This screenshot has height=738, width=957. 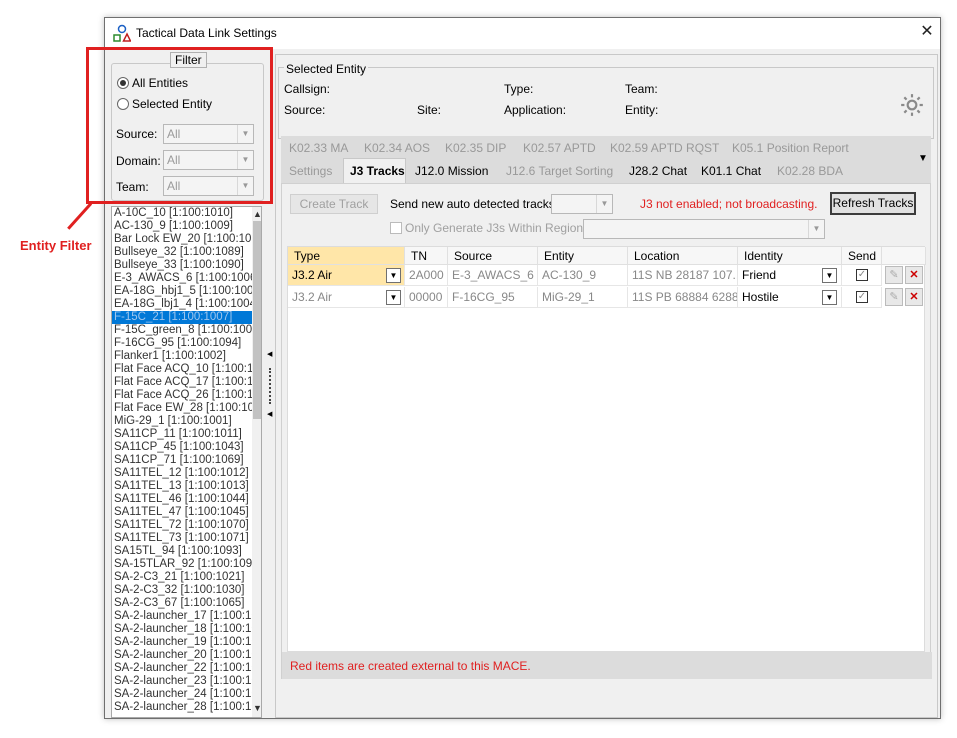 What do you see at coordinates (346, 297) in the screenshot?
I see `table-row-2-type-cell: J3.2 Air ▼` at bounding box center [346, 297].